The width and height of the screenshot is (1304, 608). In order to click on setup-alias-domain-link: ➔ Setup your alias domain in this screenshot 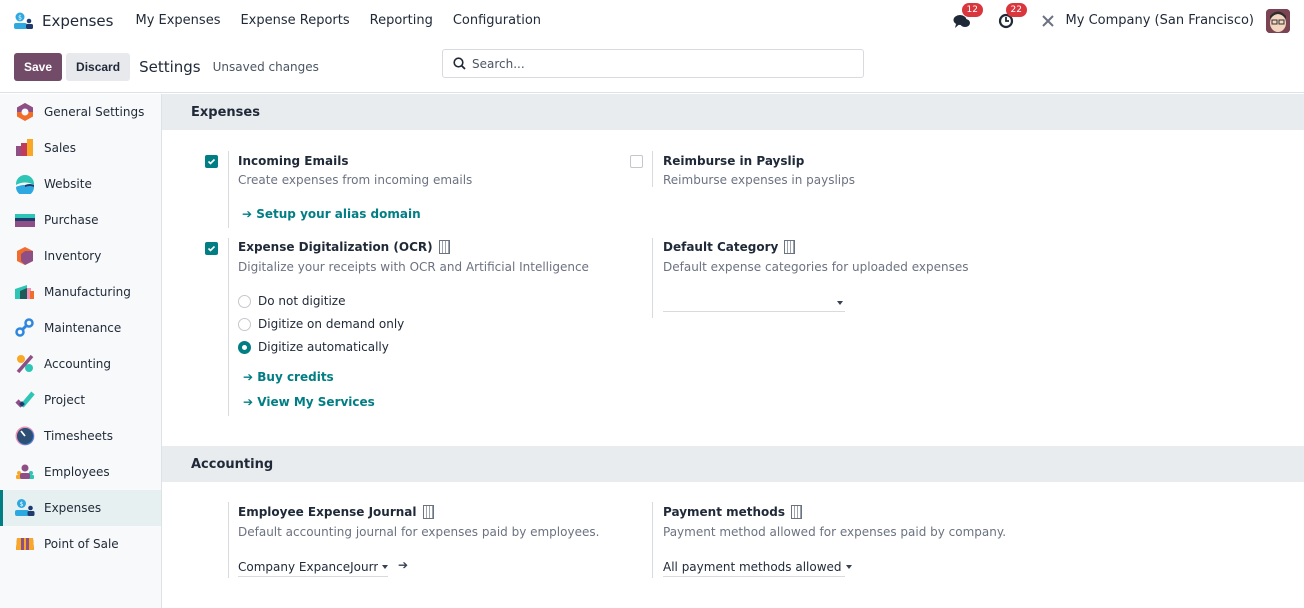, I will do `click(331, 214)`.